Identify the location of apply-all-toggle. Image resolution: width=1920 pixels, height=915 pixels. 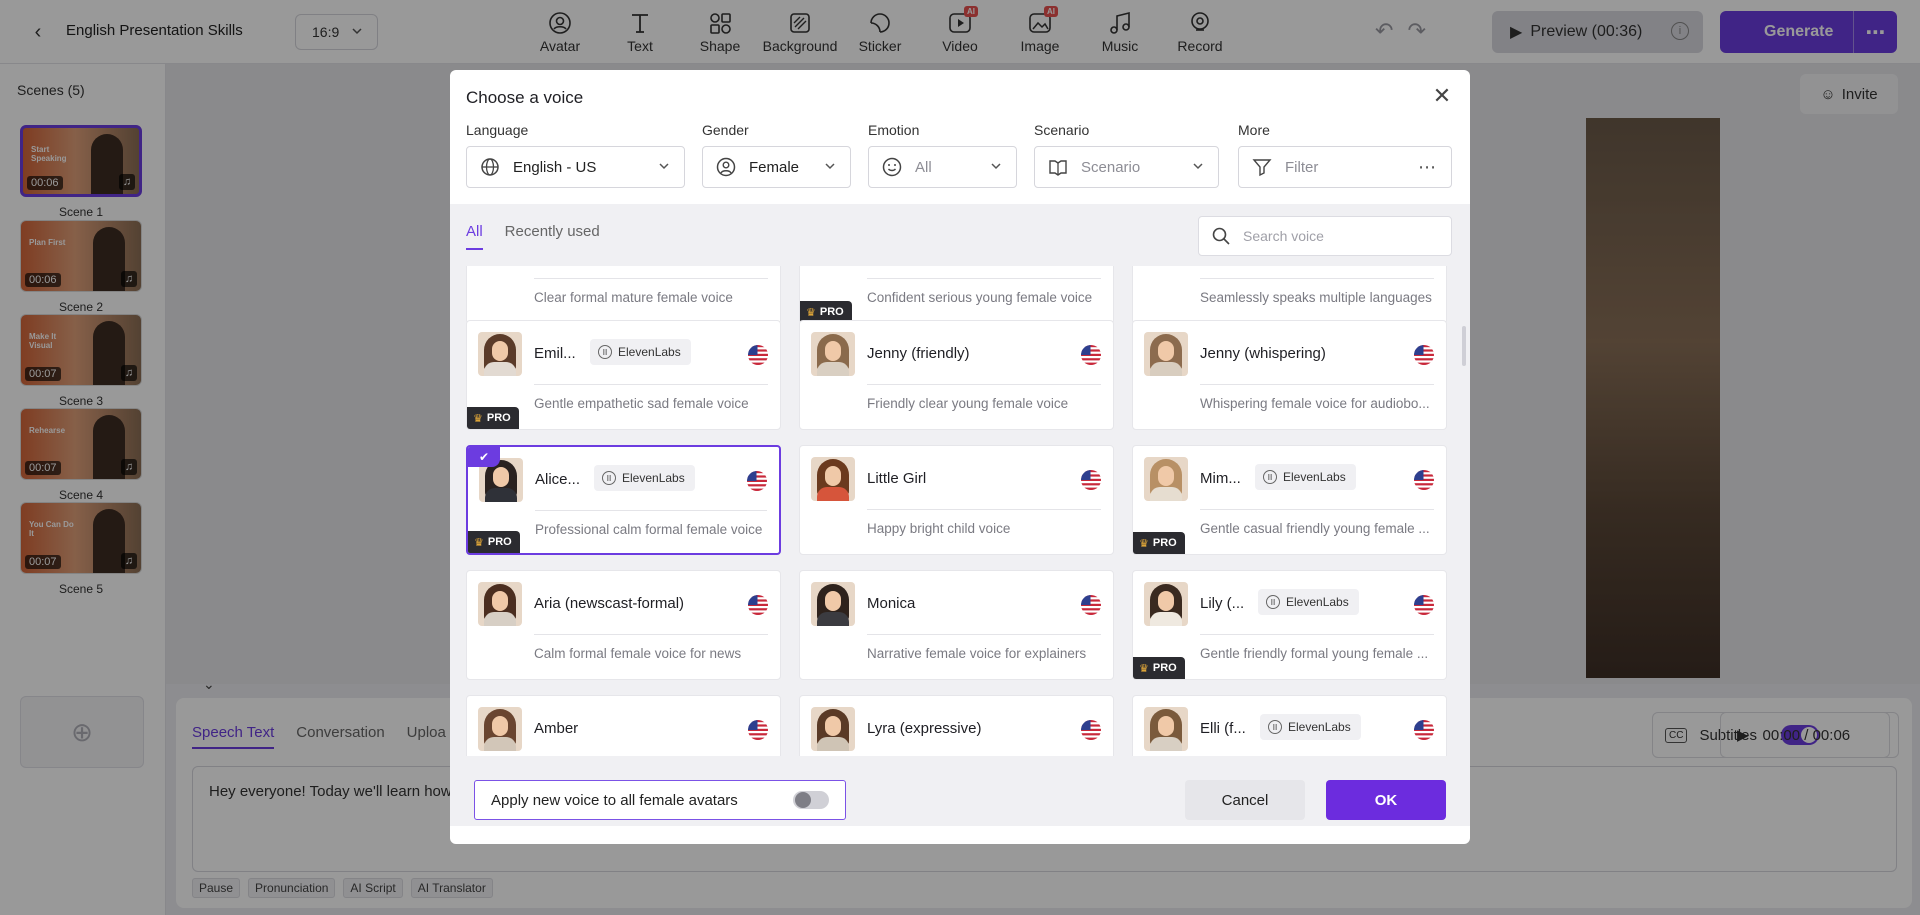
(811, 800).